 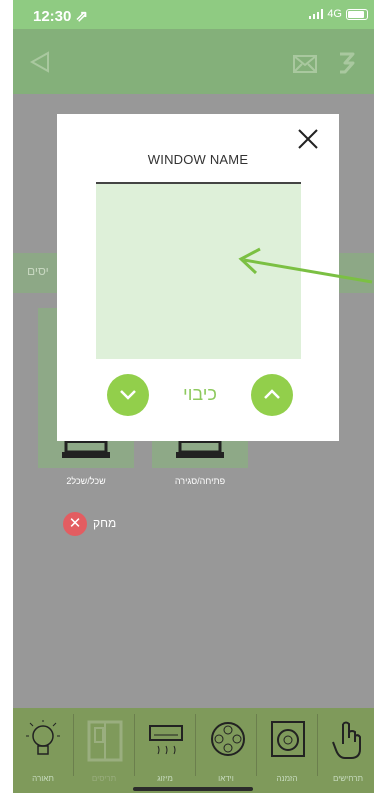 What do you see at coordinates (316, 14) in the screenshot?
I see `signal-icon` at bounding box center [316, 14].